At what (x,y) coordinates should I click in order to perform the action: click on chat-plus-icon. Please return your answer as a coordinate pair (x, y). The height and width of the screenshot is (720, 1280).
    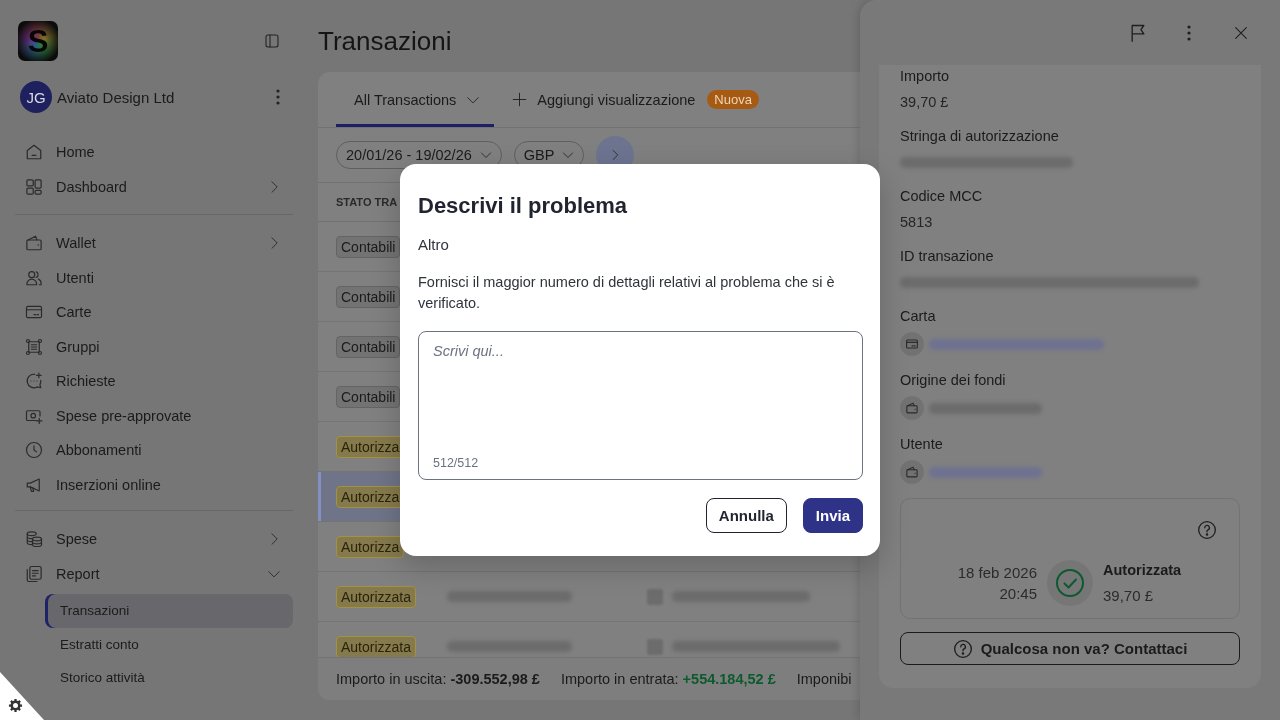
    Looking at the image, I should click on (34, 381).